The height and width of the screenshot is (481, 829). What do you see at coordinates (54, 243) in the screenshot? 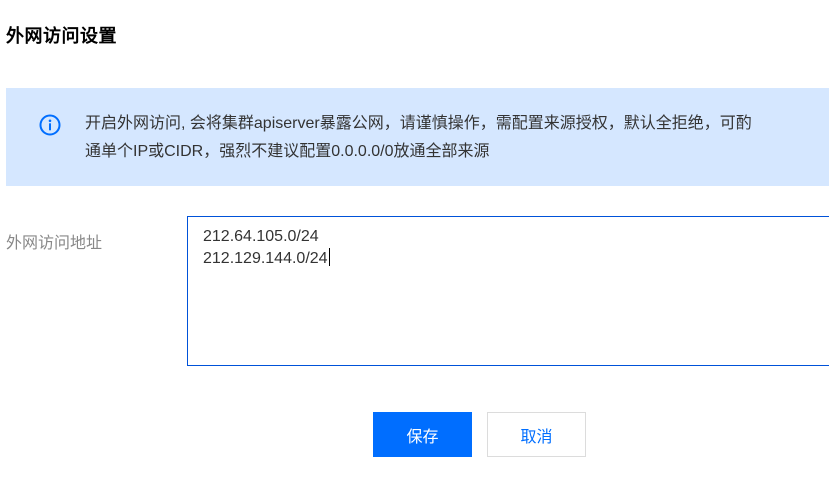
I see `address-field-label: 外网访问地址` at bounding box center [54, 243].